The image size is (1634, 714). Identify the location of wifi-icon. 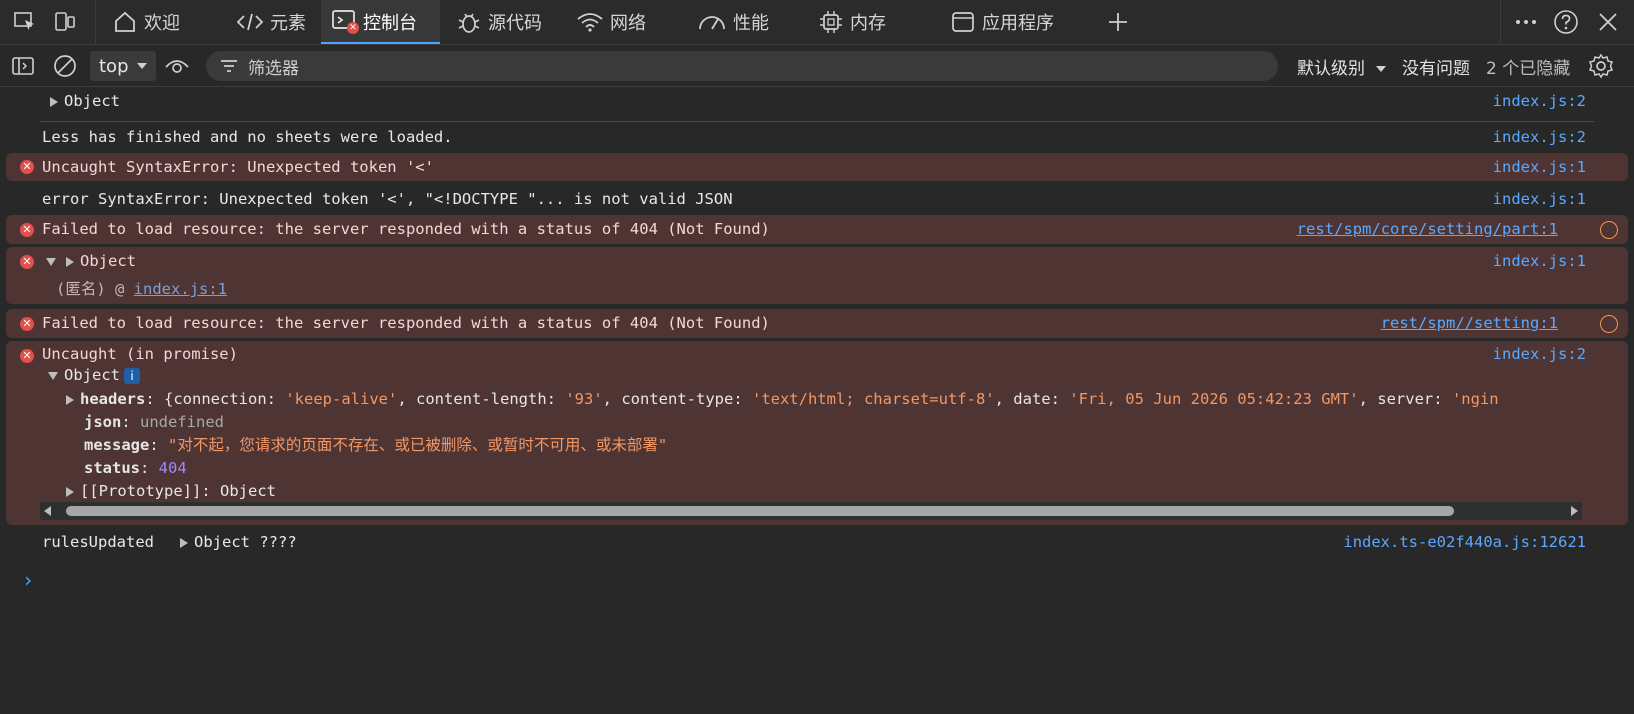
(590, 22).